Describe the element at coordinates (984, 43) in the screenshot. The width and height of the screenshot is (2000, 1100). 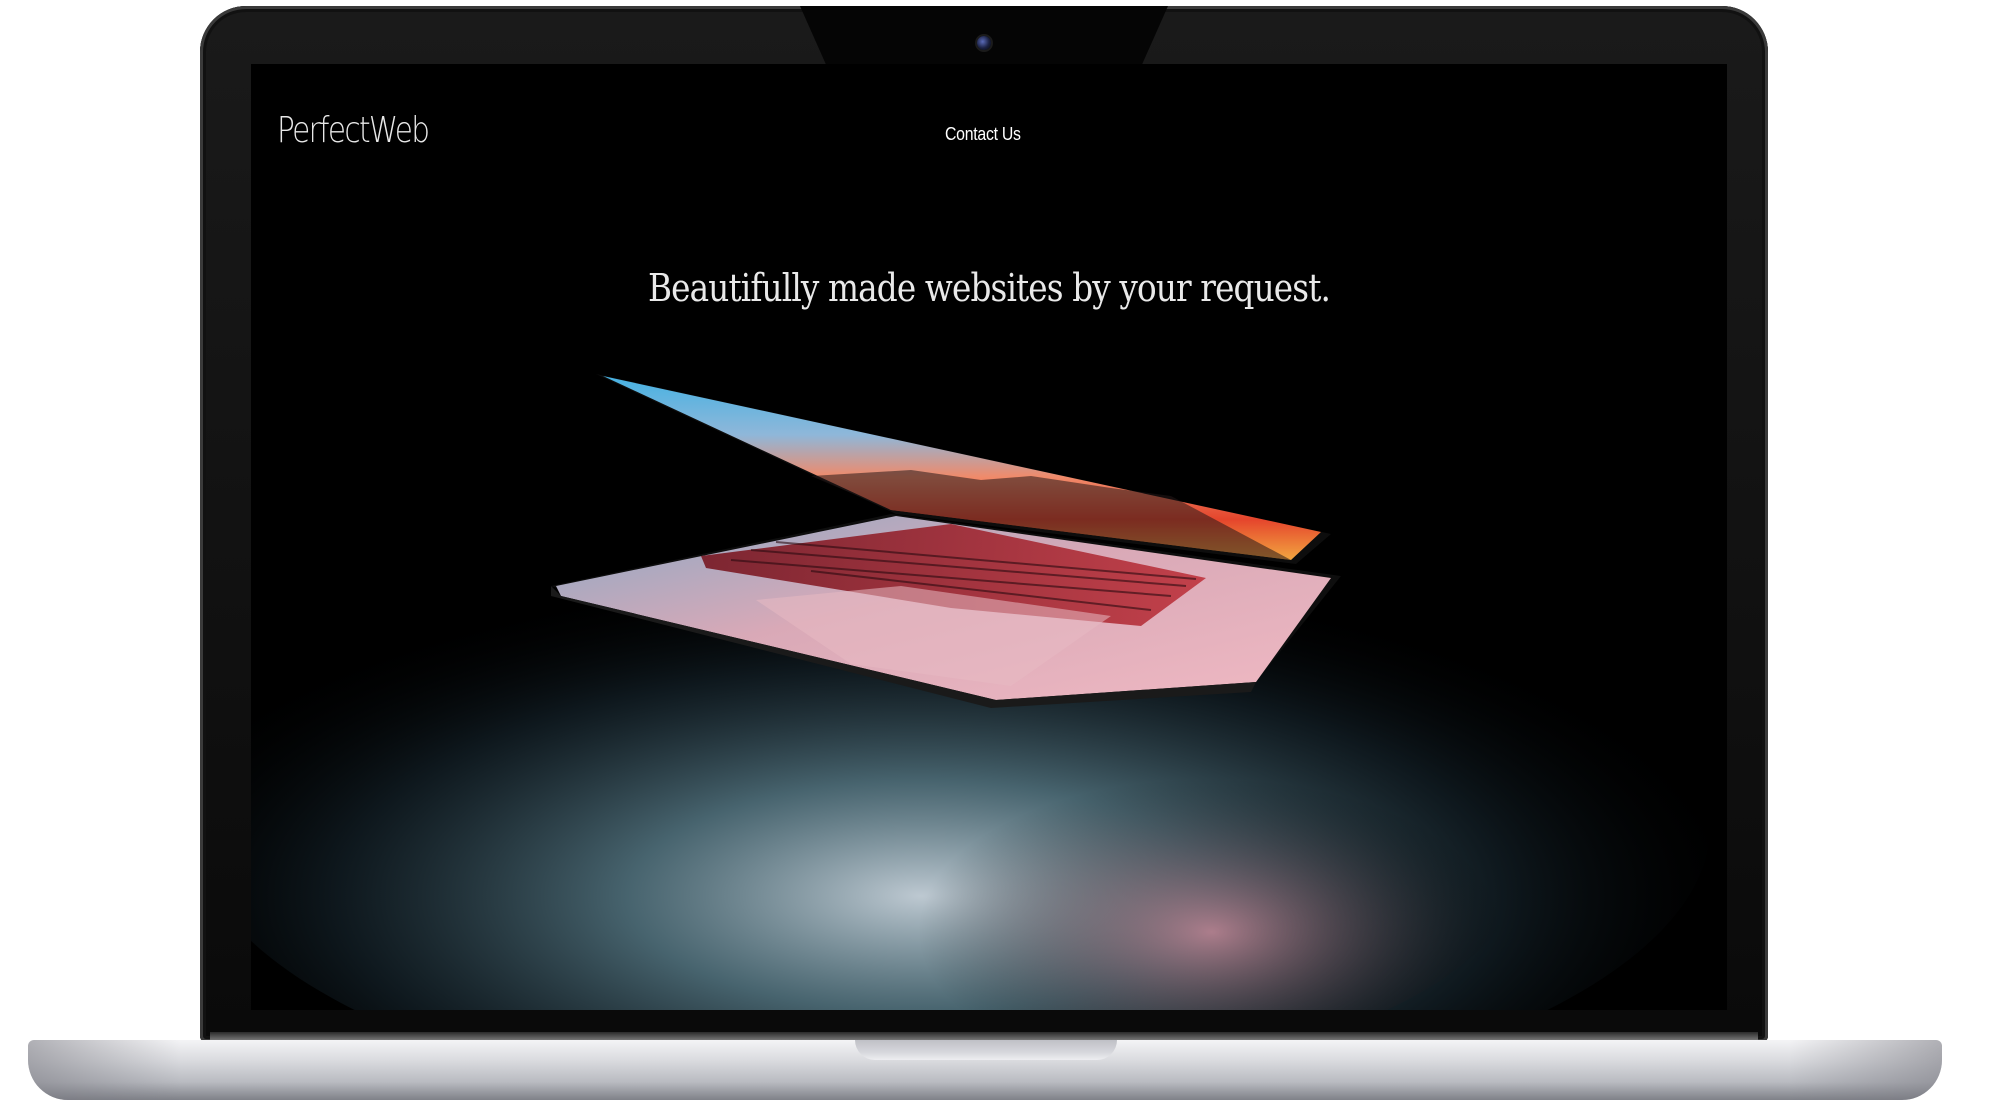
I see `camera-icon` at that location.